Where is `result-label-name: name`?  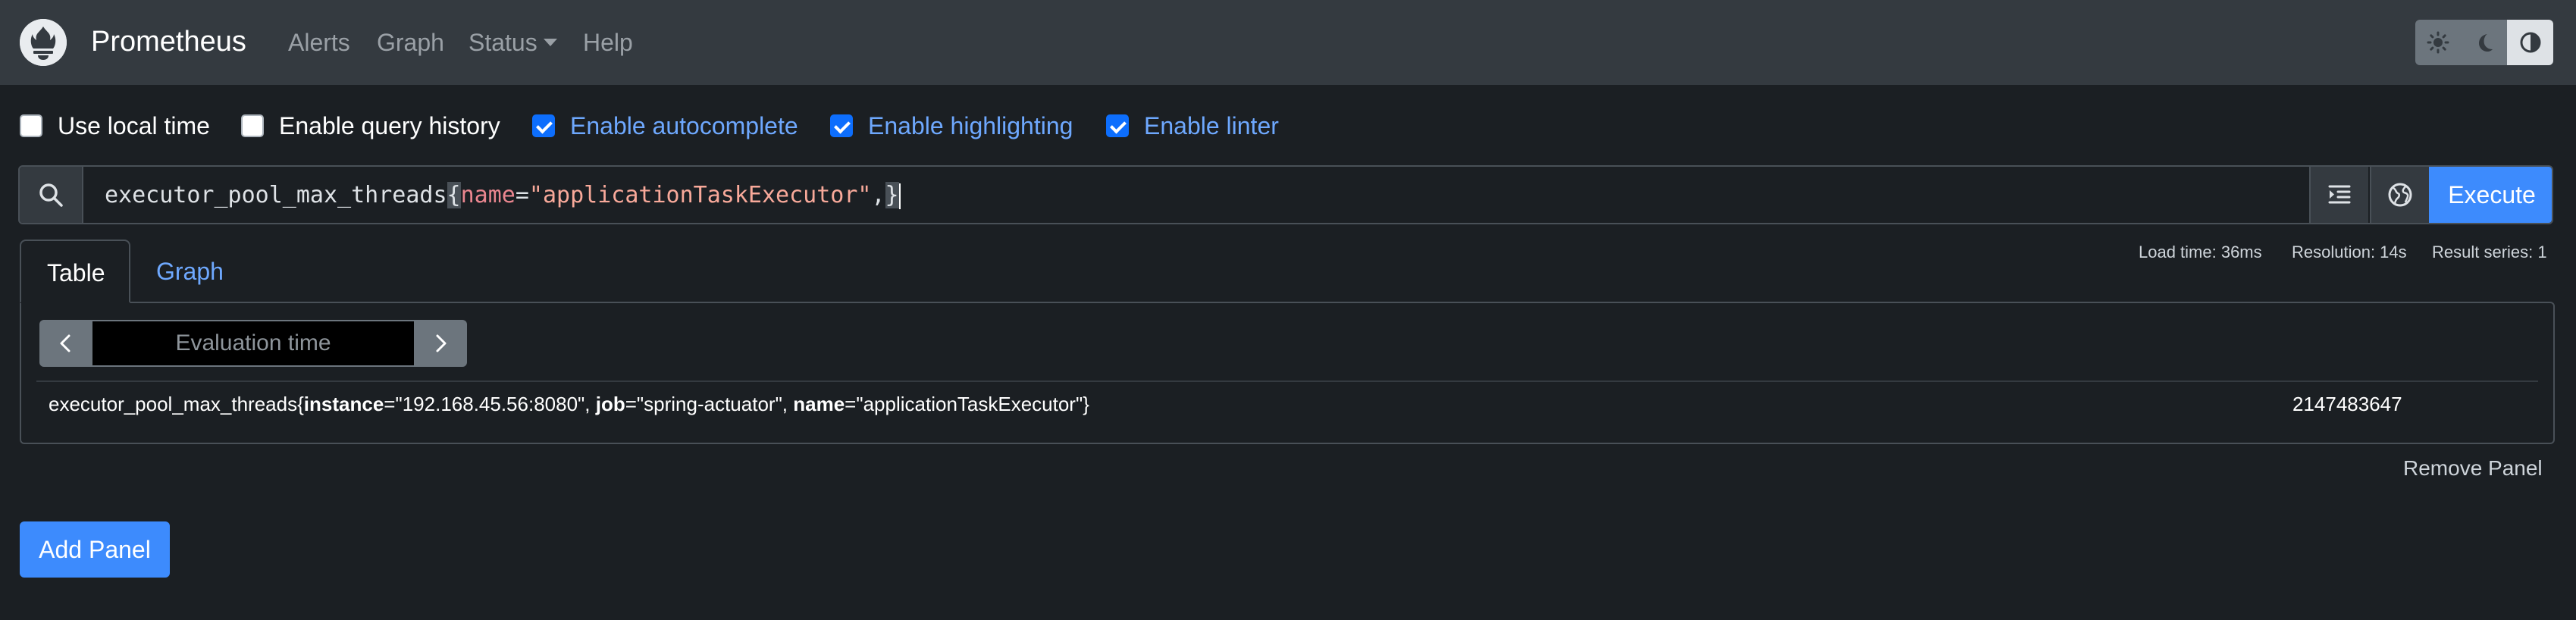
result-label-name: name is located at coordinates (819, 404).